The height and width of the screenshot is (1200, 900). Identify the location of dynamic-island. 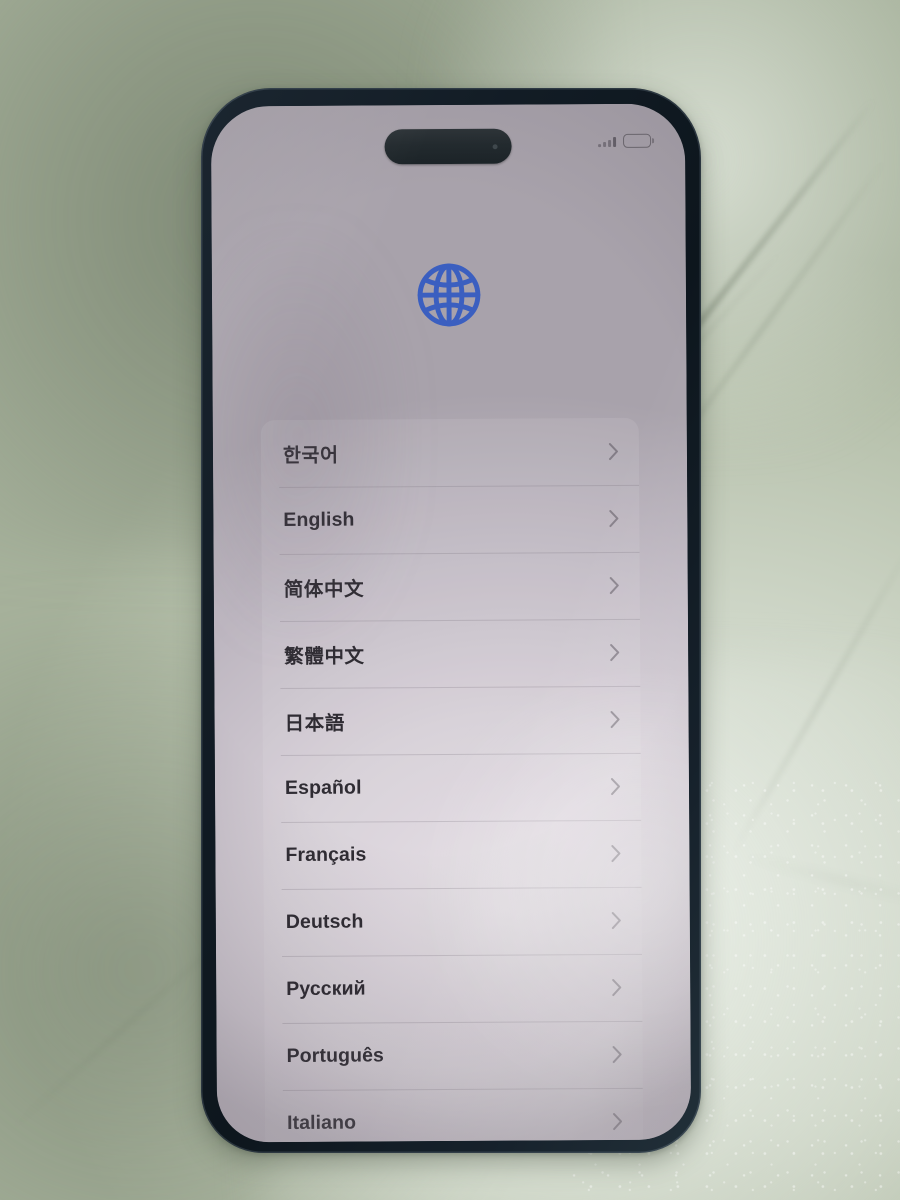
(448, 146).